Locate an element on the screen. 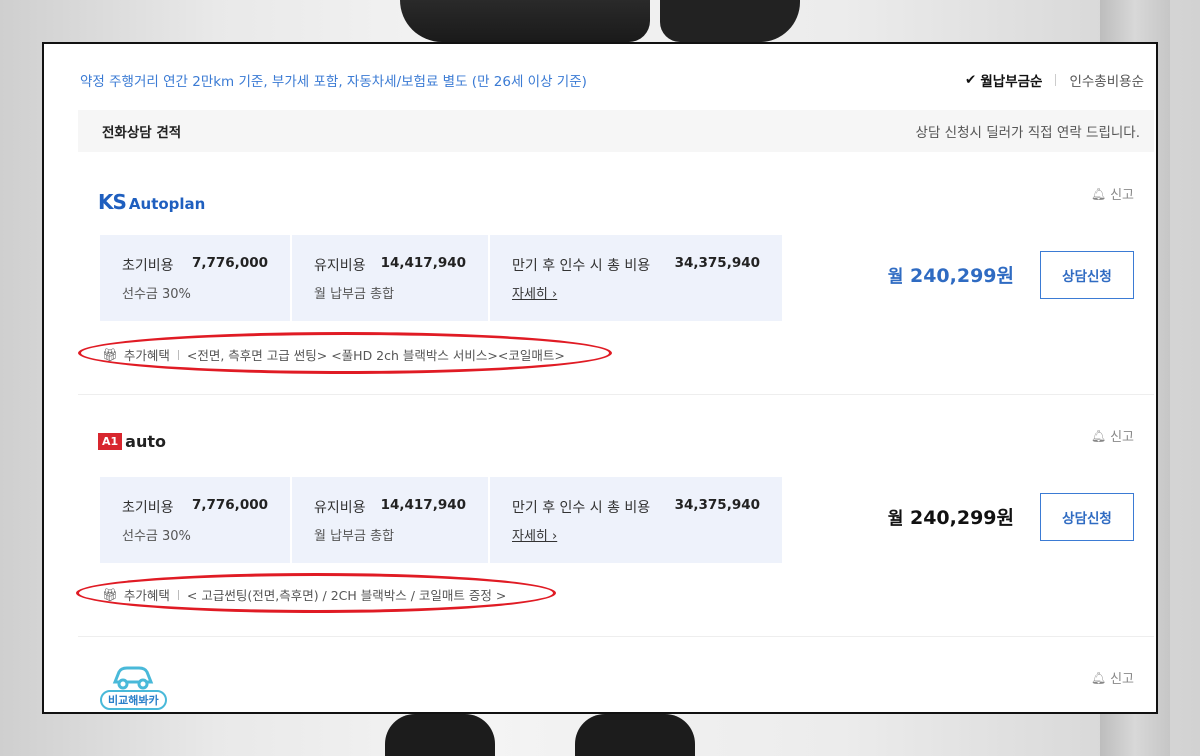  report-button: 🔔︎ 신고 is located at coordinates (1112, 678).